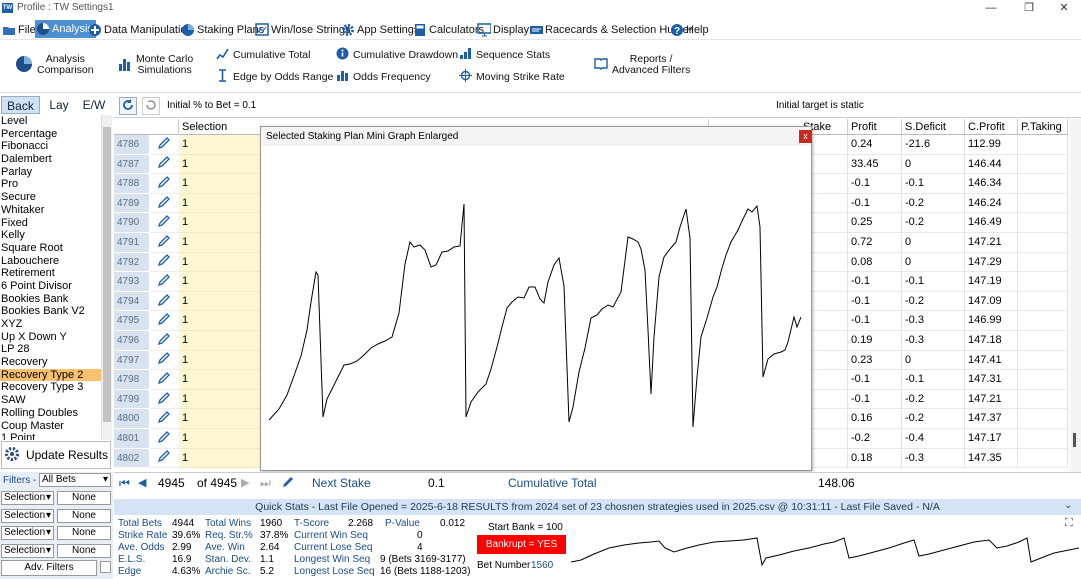  I want to click on profit-cell: 0.25, so click(875, 223).